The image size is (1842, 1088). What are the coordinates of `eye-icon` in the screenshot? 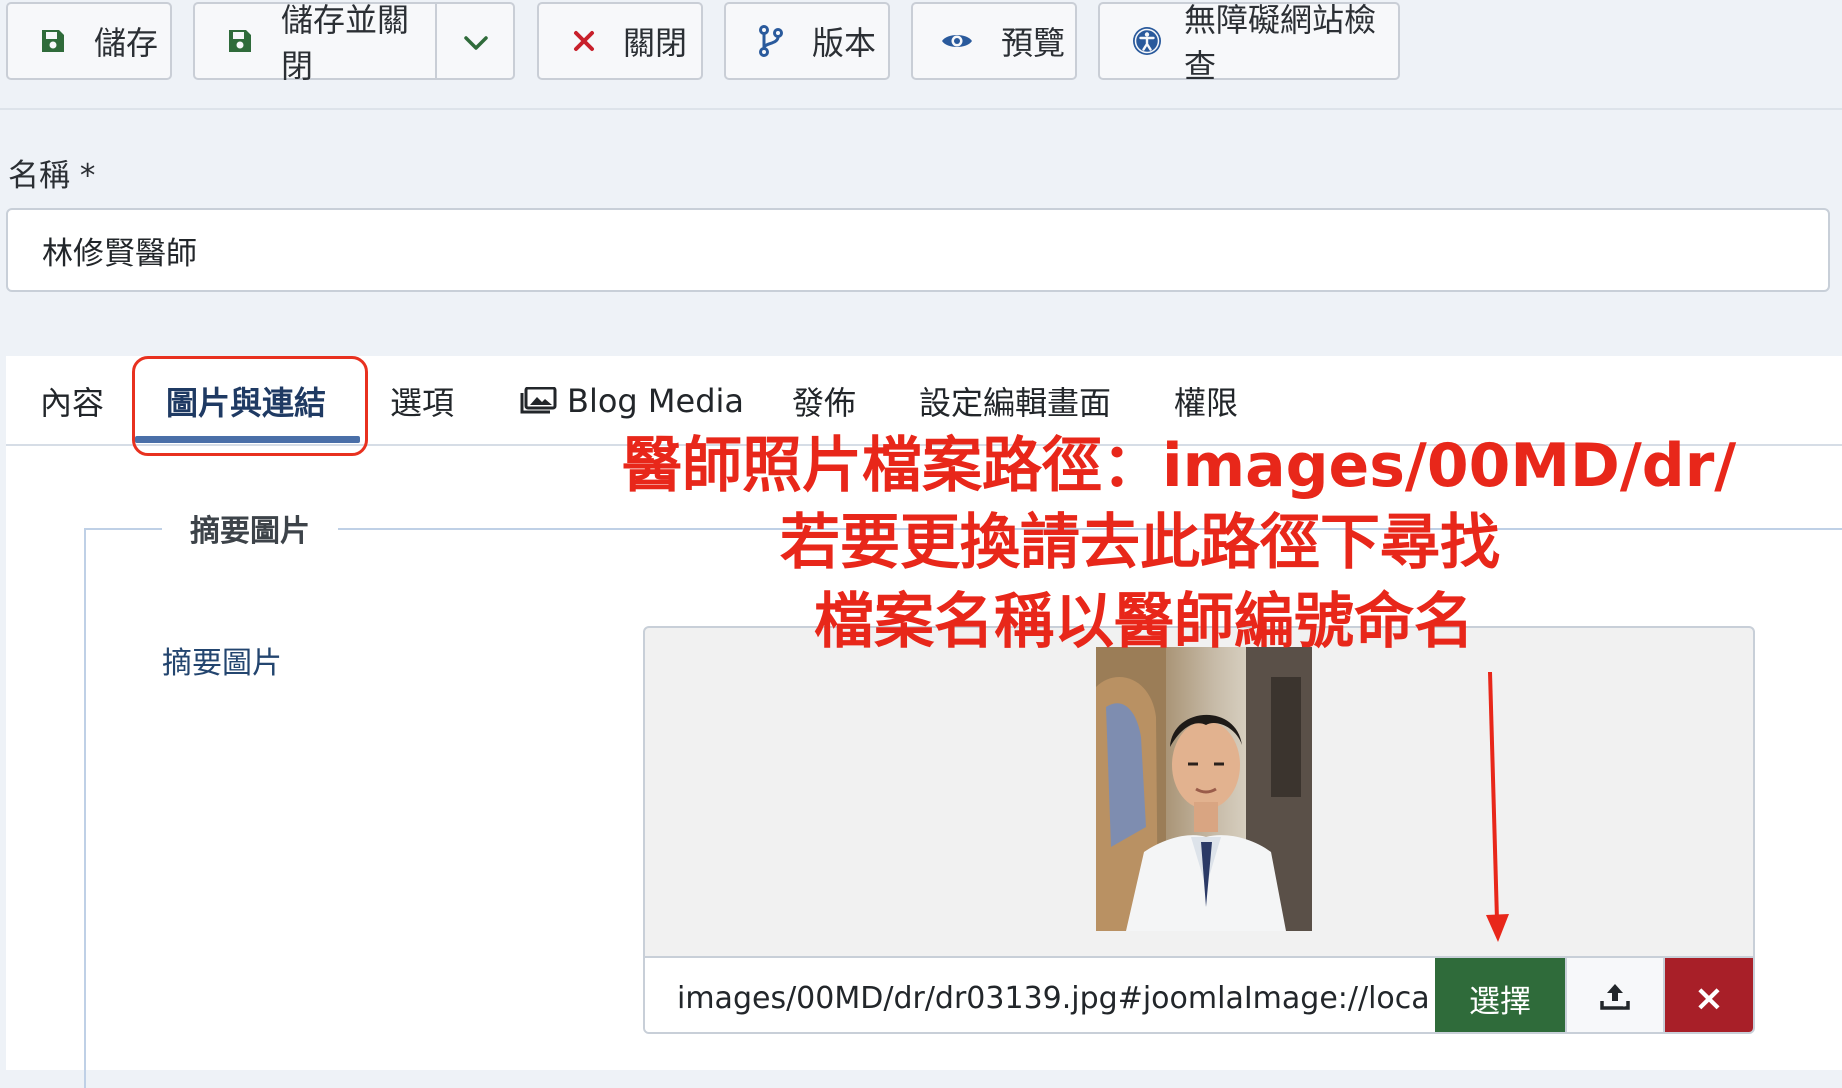 It's located at (957, 41).